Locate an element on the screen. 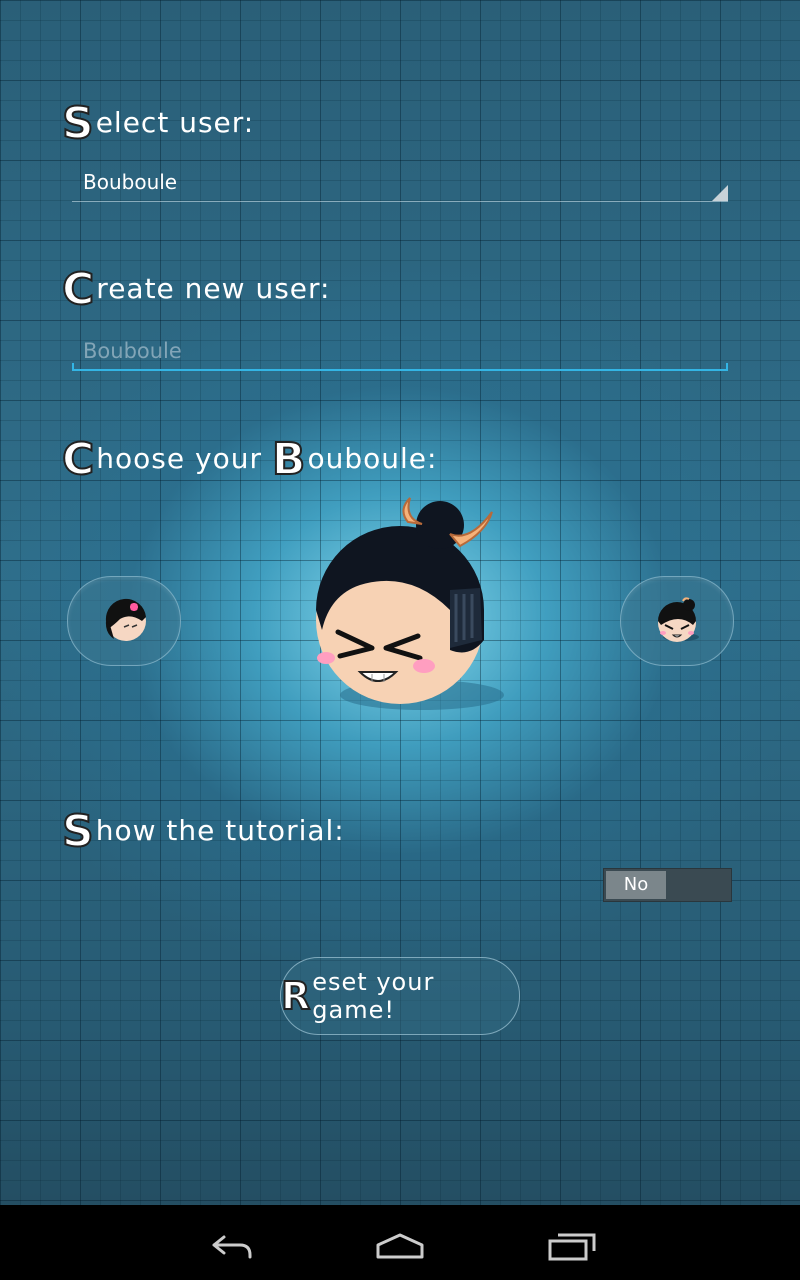 The image size is (800, 1280). tutorial-heading: Show the tutorial: is located at coordinates (203, 831).